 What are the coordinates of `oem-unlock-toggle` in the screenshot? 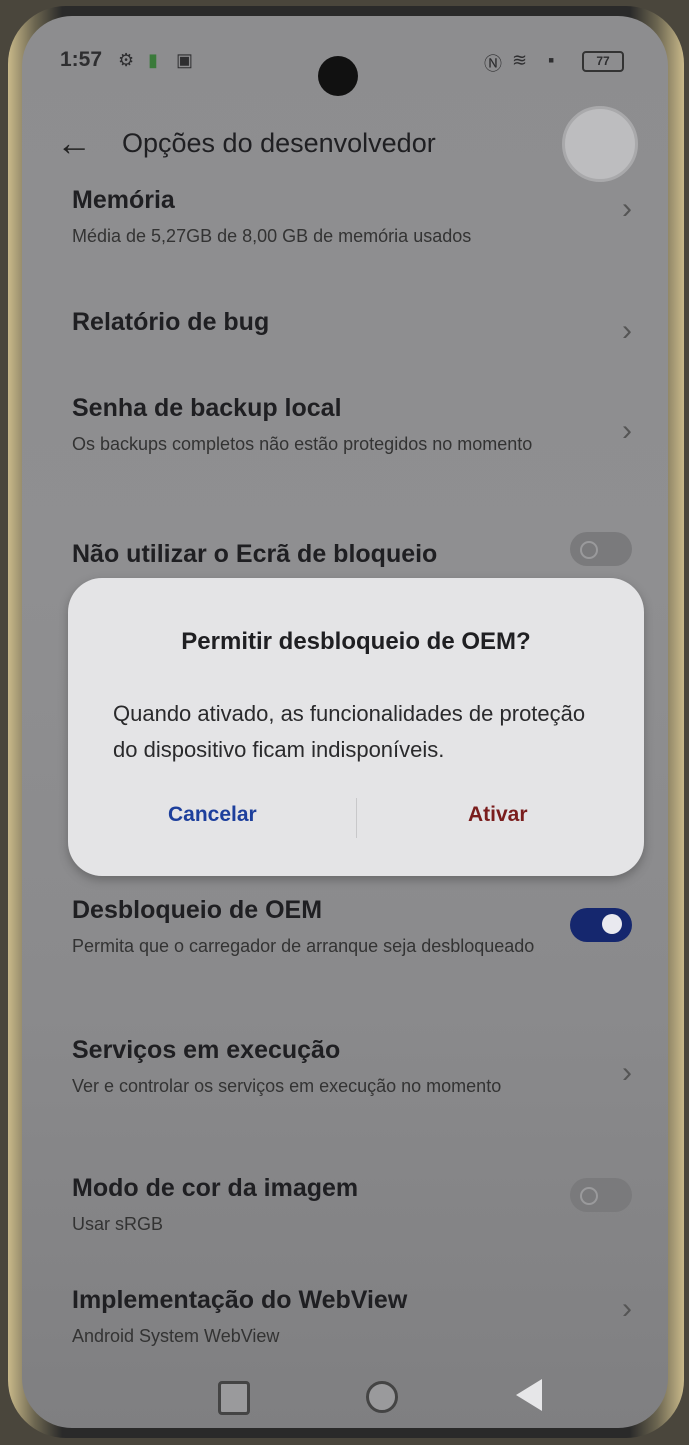 It's located at (601, 925).